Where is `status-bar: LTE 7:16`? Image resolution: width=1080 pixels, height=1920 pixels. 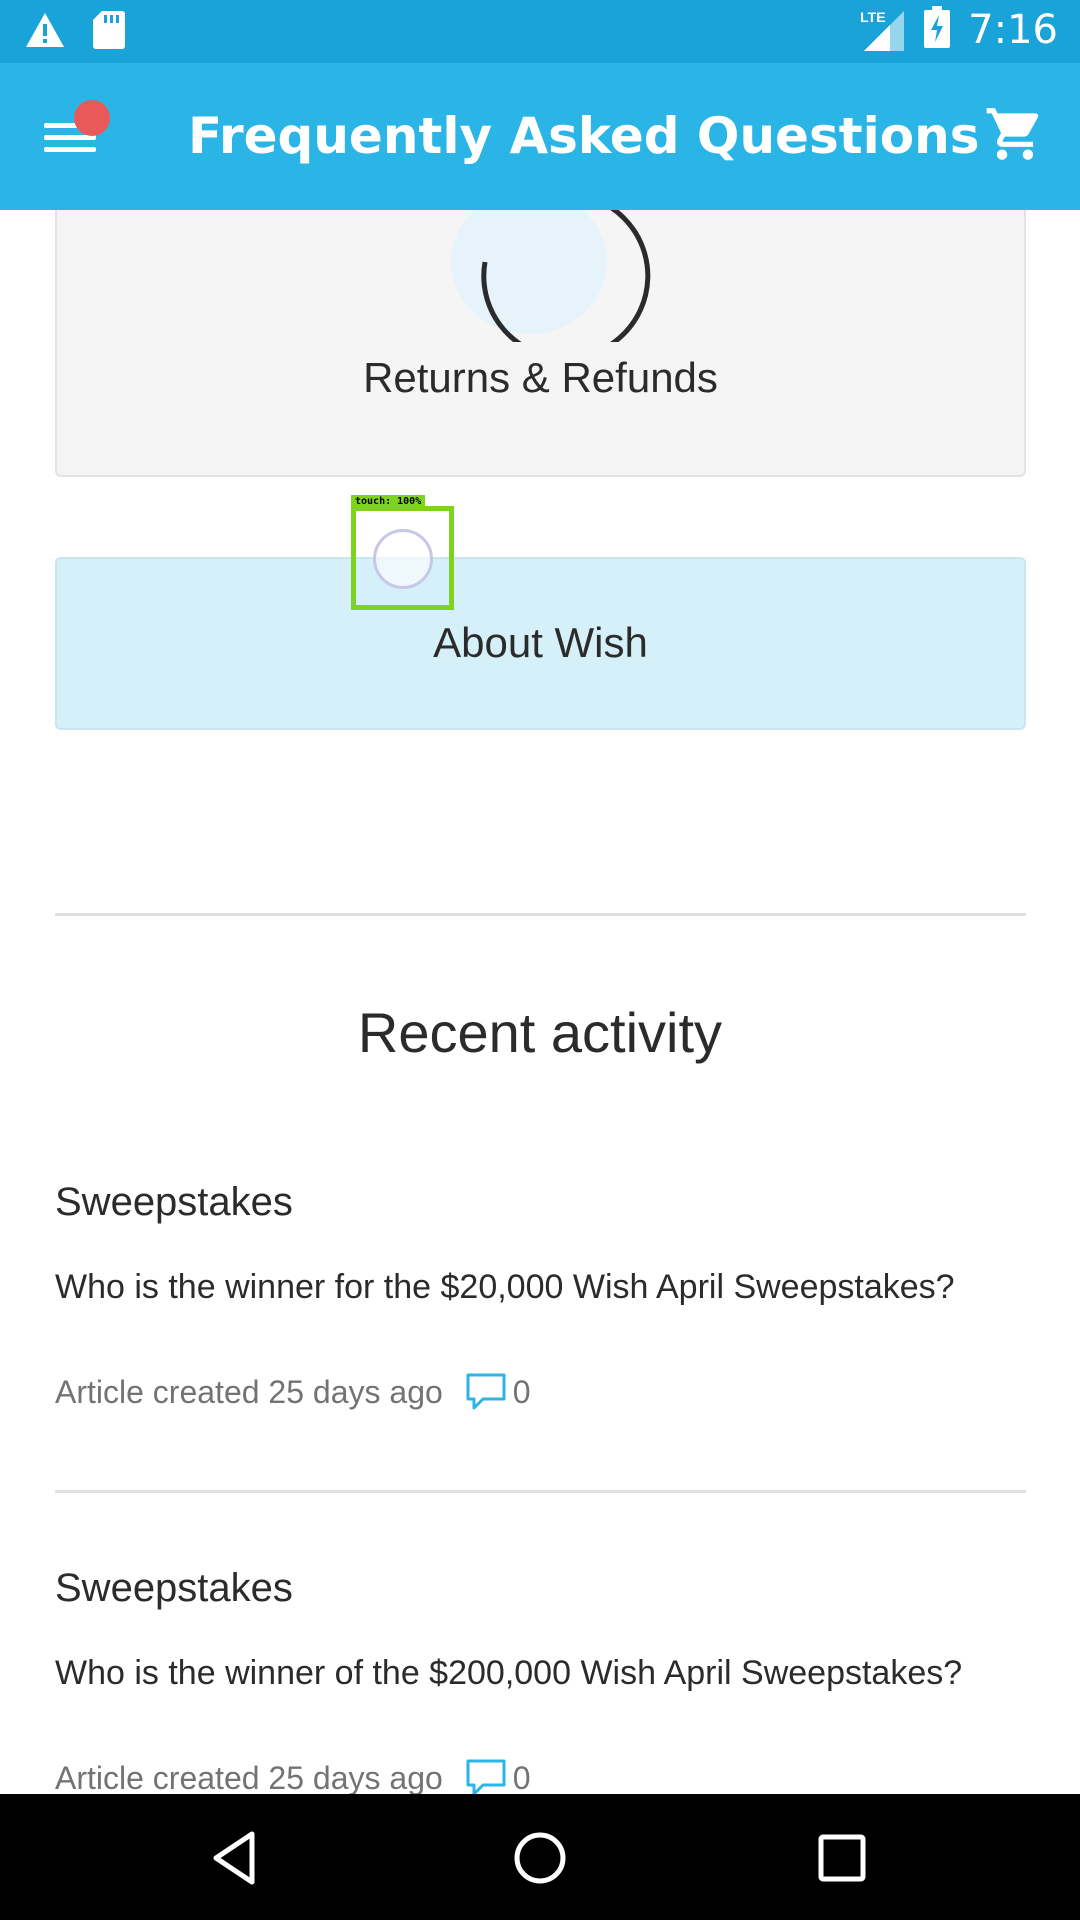
status-bar: LTE 7:16 is located at coordinates (540, 31).